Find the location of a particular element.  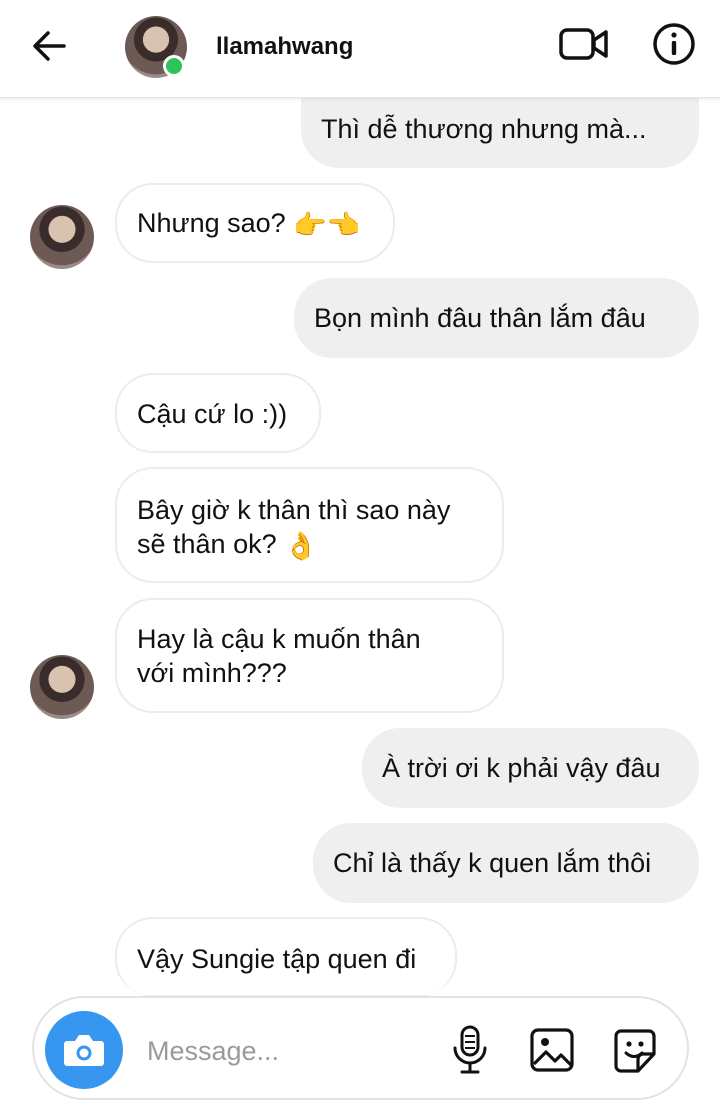

ok-hand-emoji: 👌 is located at coordinates (301, 545).